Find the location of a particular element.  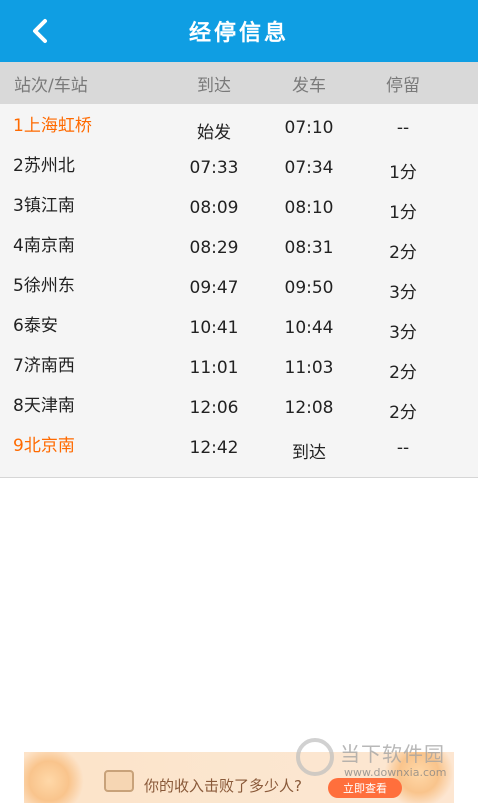

station-name: 7济南西 is located at coordinates (44, 366).